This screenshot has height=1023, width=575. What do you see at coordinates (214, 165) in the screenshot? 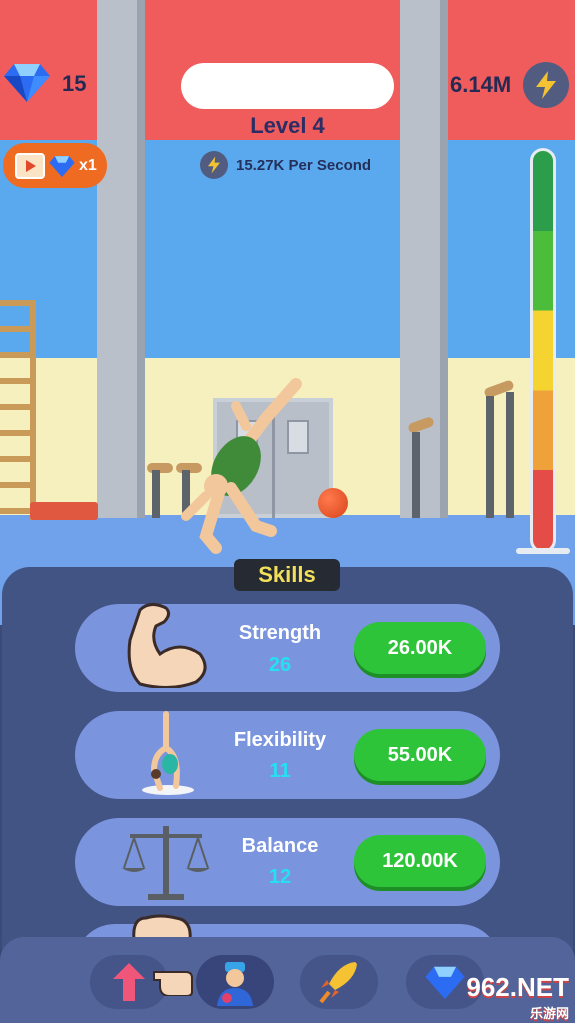
I see `bolt-icon` at bounding box center [214, 165].